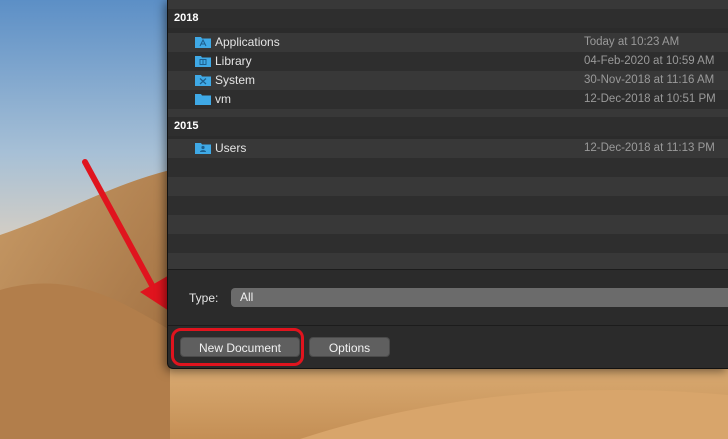 Image resolution: width=728 pixels, height=439 pixels. I want to click on users-folder-icon, so click(203, 148).